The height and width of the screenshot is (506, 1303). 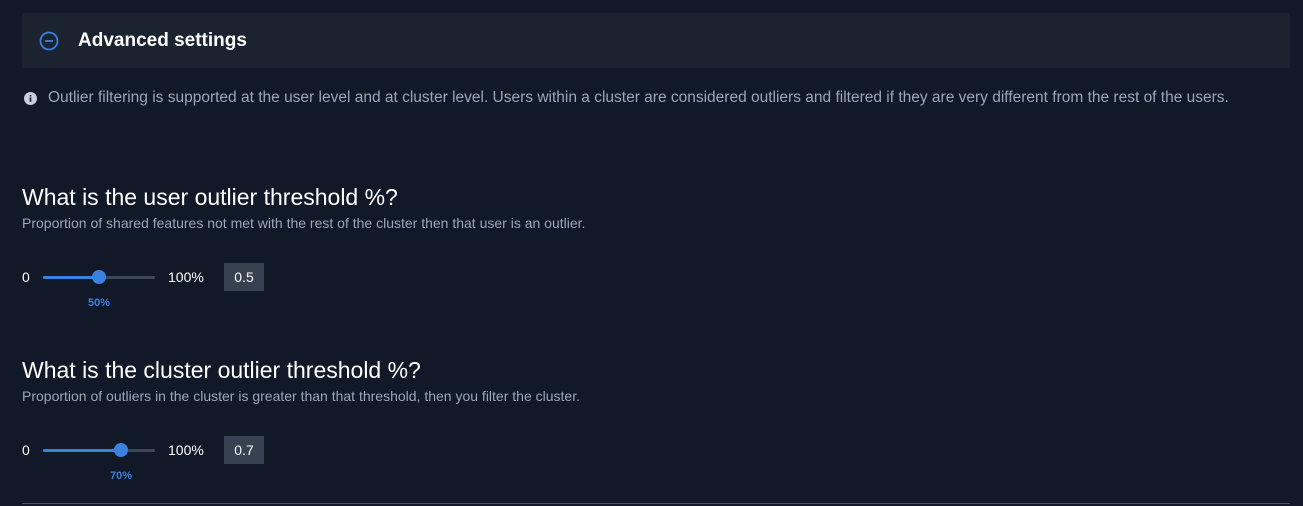 What do you see at coordinates (99, 289) in the screenshot?
I see `slider-track: 50%` at bounding box center [99, 289].